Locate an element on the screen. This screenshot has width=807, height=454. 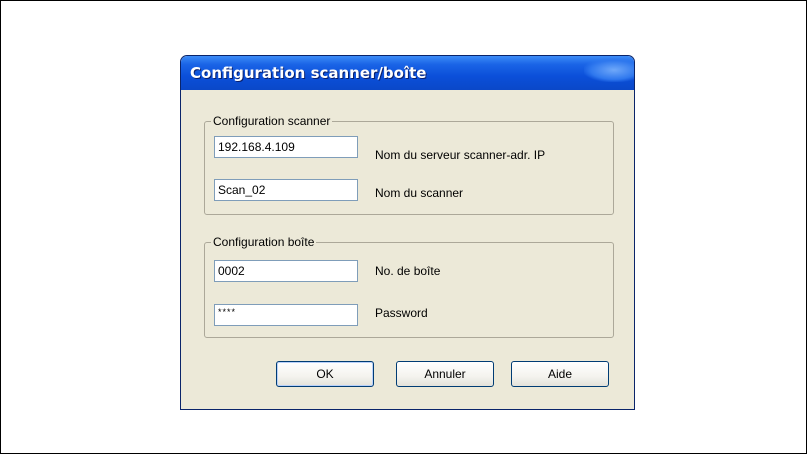
help-button: Aide is located at coordinates (560, 374).